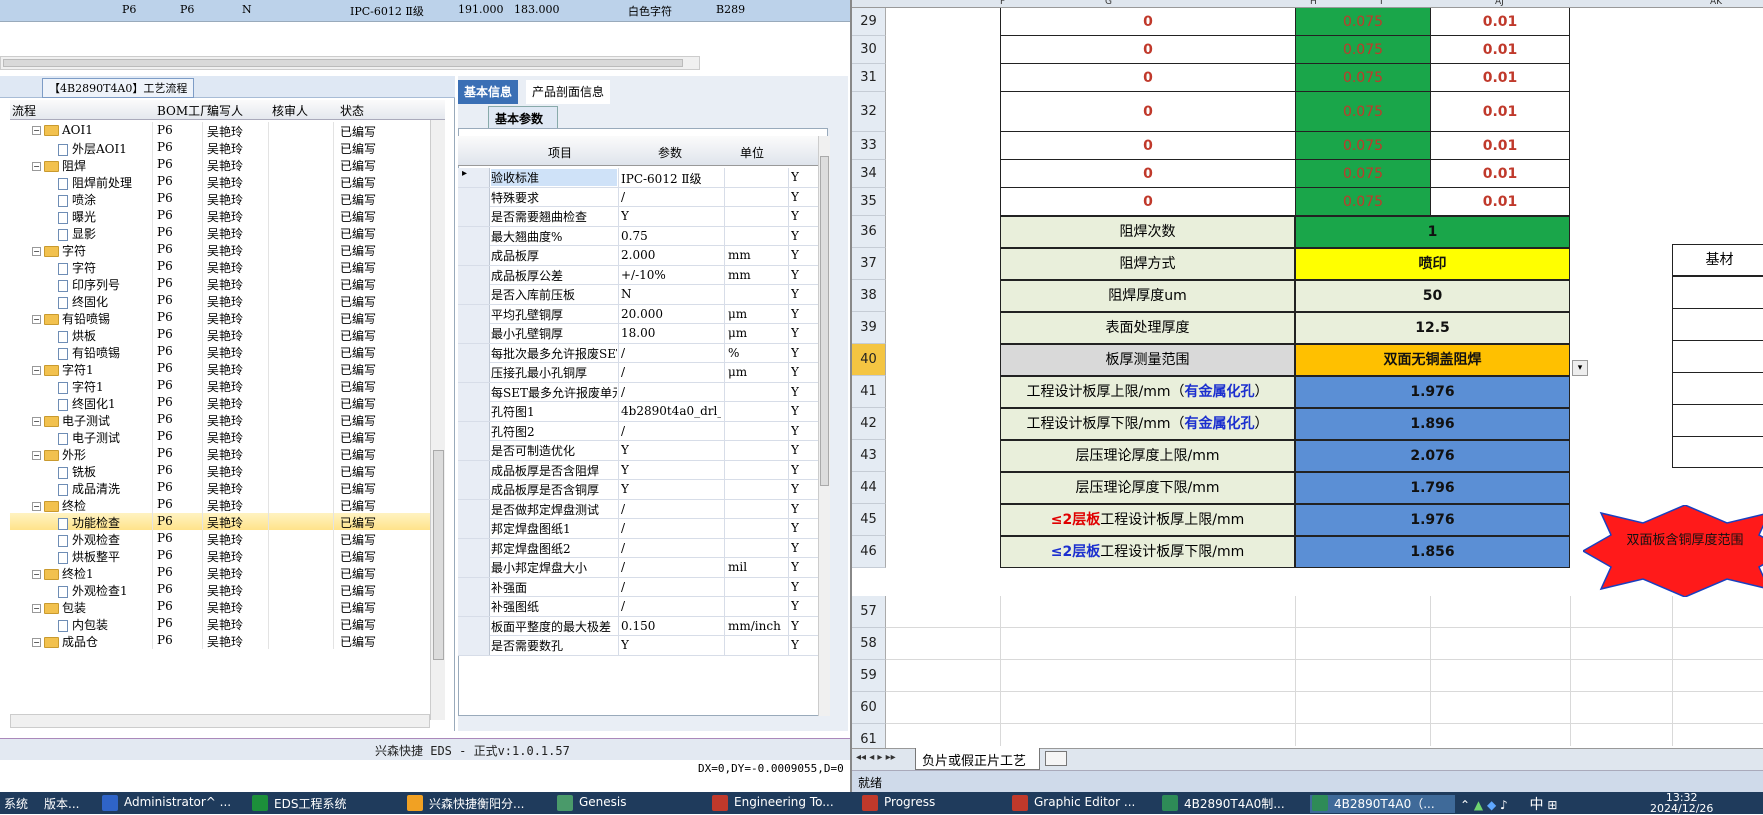 The image size is (1763, 815). What do you see at coordinates (869, 264) in the screenshot?
I see `row-number: 37` at bounding box center [869, 264].